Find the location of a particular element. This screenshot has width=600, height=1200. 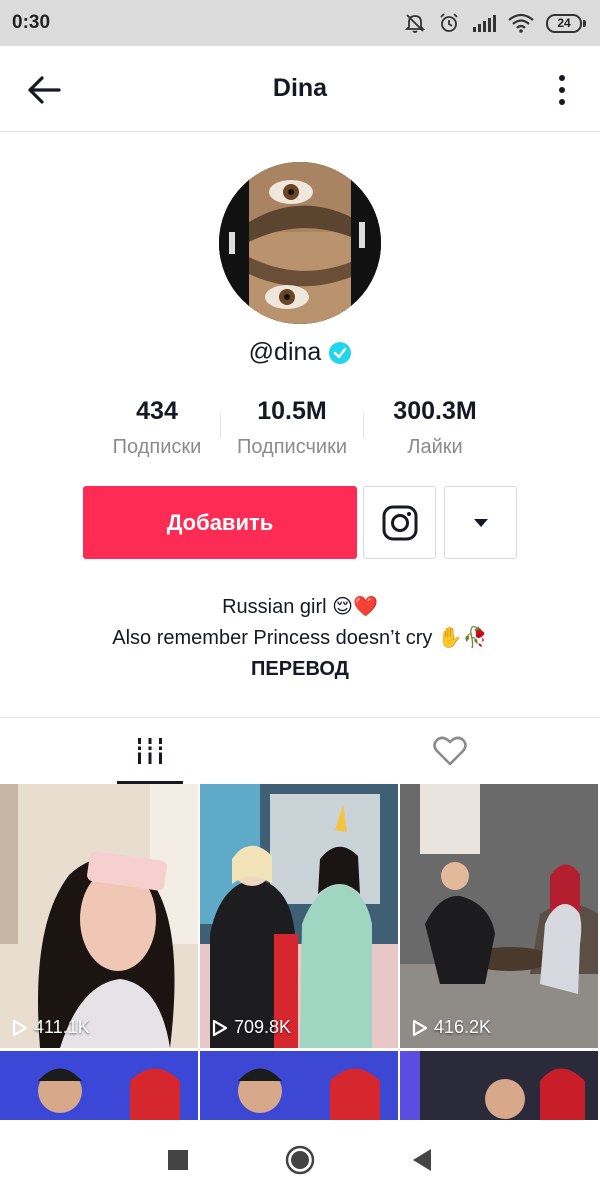

view-count: 411.1K is located at coordinates (51, 1027).